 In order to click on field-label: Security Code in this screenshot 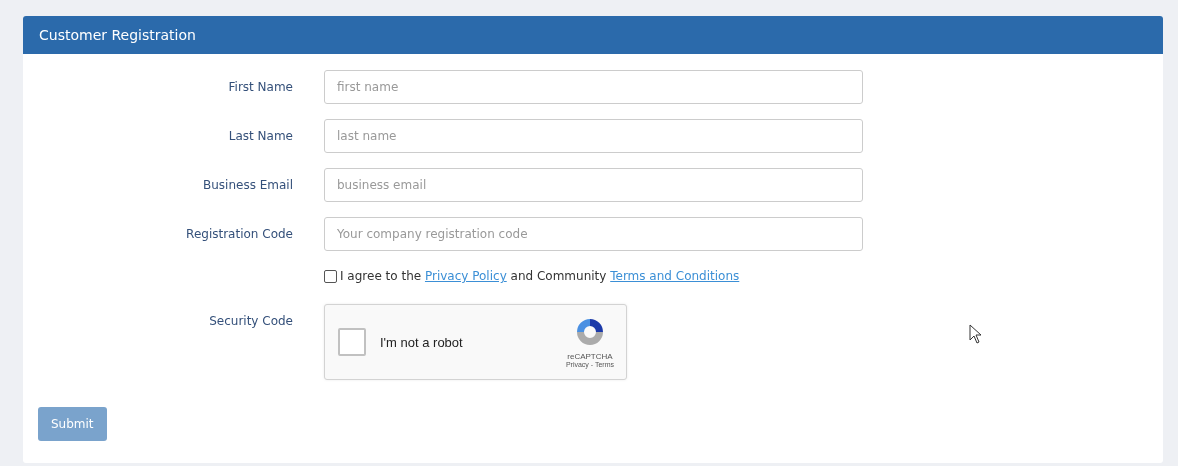, I will do `click(250, 321)`.